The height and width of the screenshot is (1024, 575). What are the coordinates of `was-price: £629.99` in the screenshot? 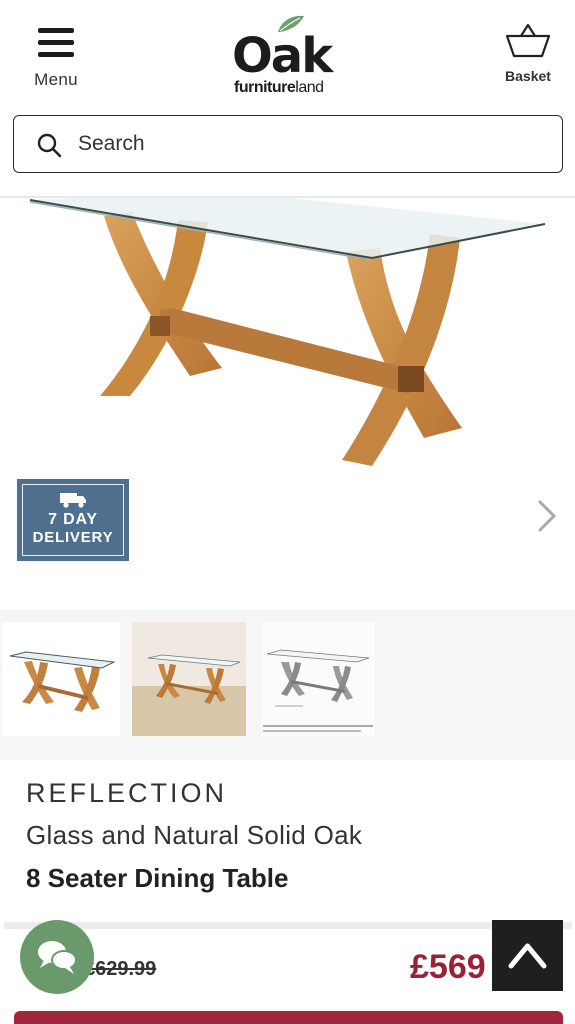 It's located at (120, 969).